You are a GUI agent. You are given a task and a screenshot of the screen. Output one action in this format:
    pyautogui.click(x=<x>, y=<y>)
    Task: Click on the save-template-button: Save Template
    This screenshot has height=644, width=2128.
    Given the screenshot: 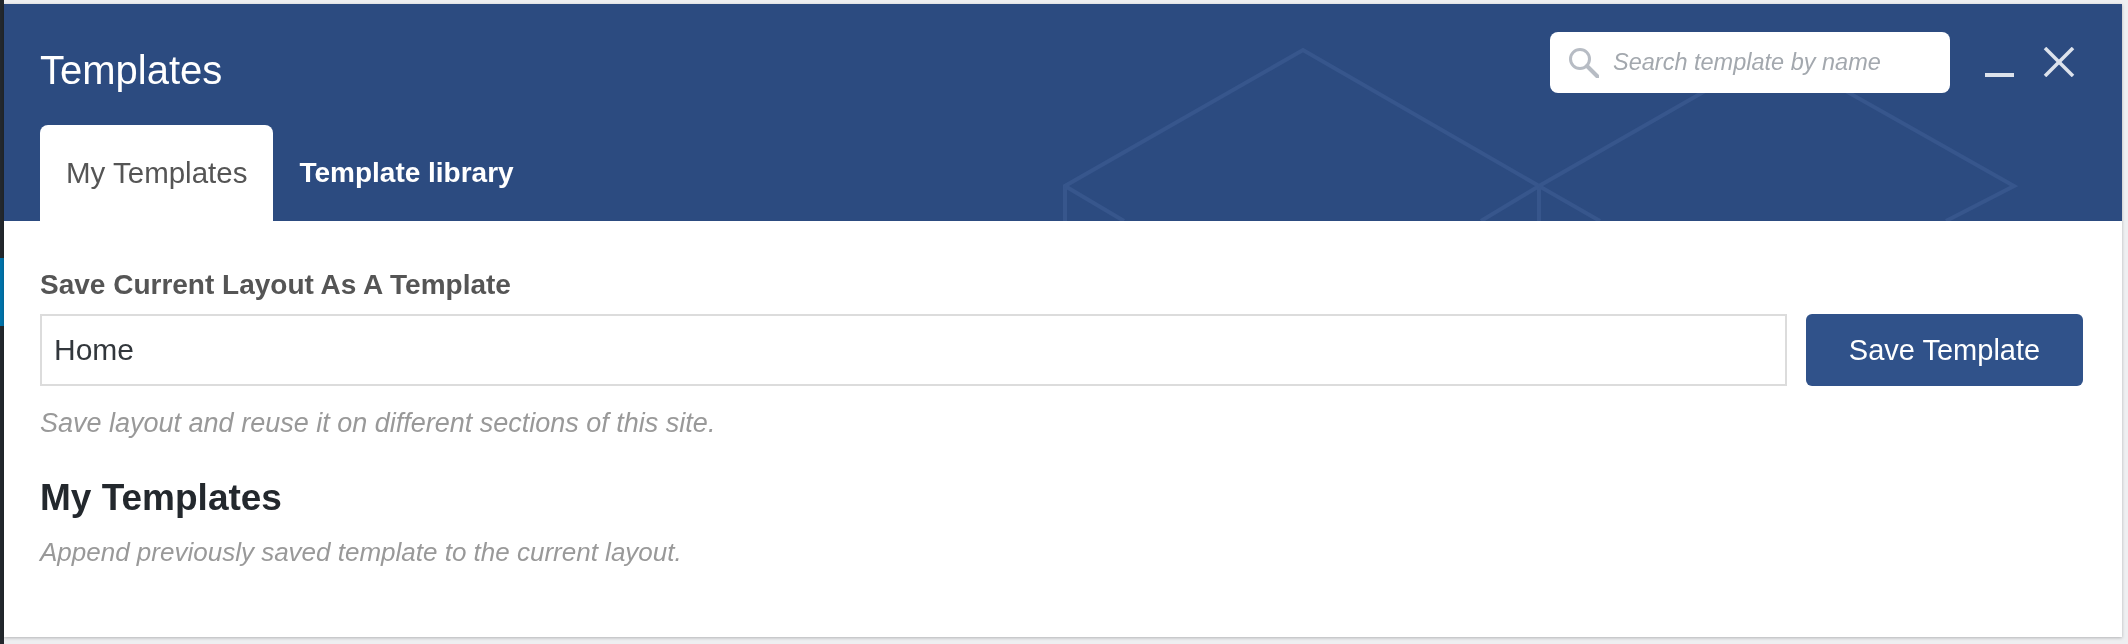 What is the action you would take?
    pyautogui.click(x=1944, y=350)
    